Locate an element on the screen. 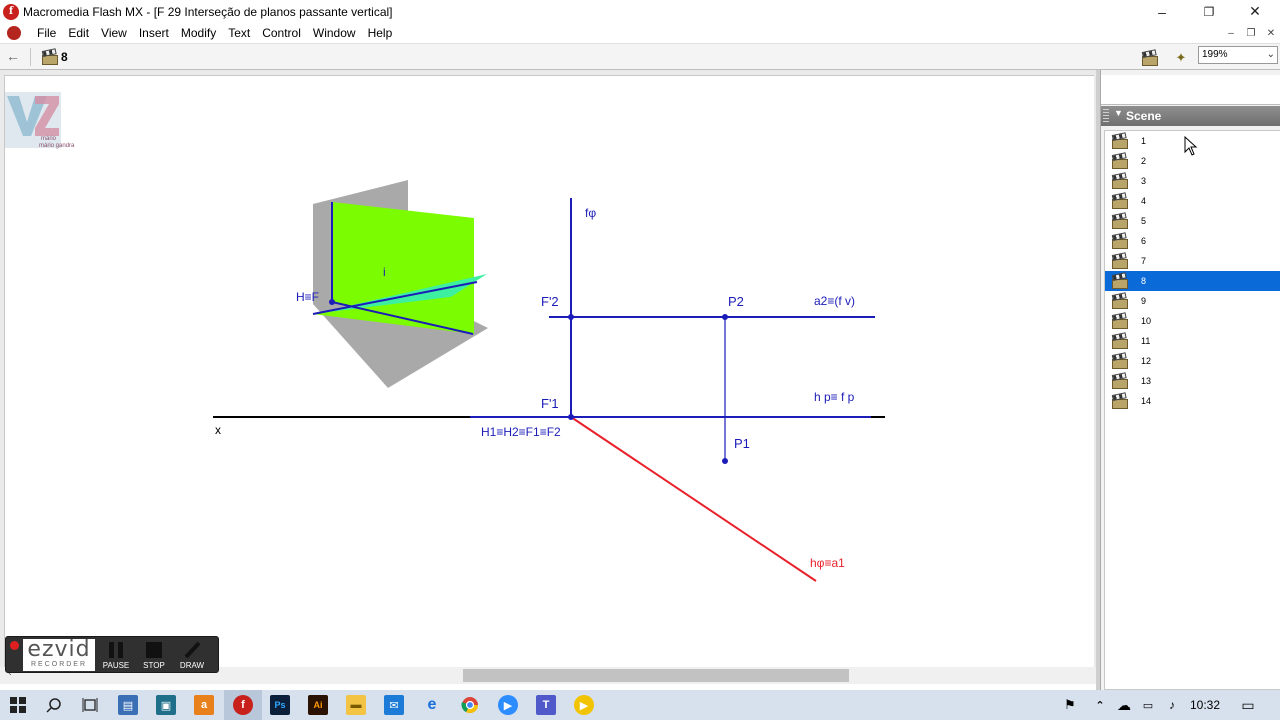 The width and height of the screenshot is (1280, 720). illustrator-icon: Ai is located at coordinates (318, 705).